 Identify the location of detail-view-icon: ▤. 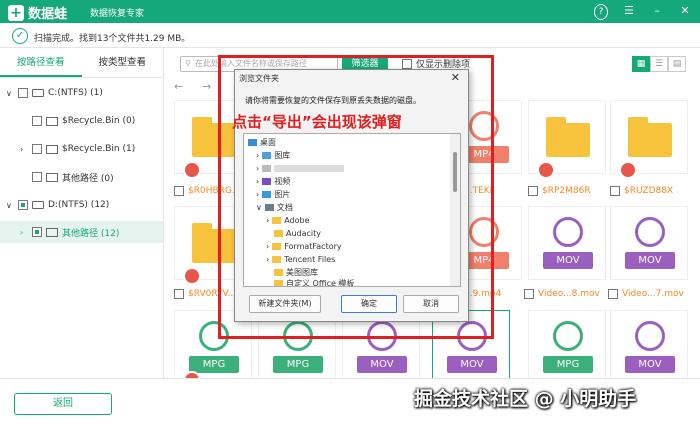
(677, 64).